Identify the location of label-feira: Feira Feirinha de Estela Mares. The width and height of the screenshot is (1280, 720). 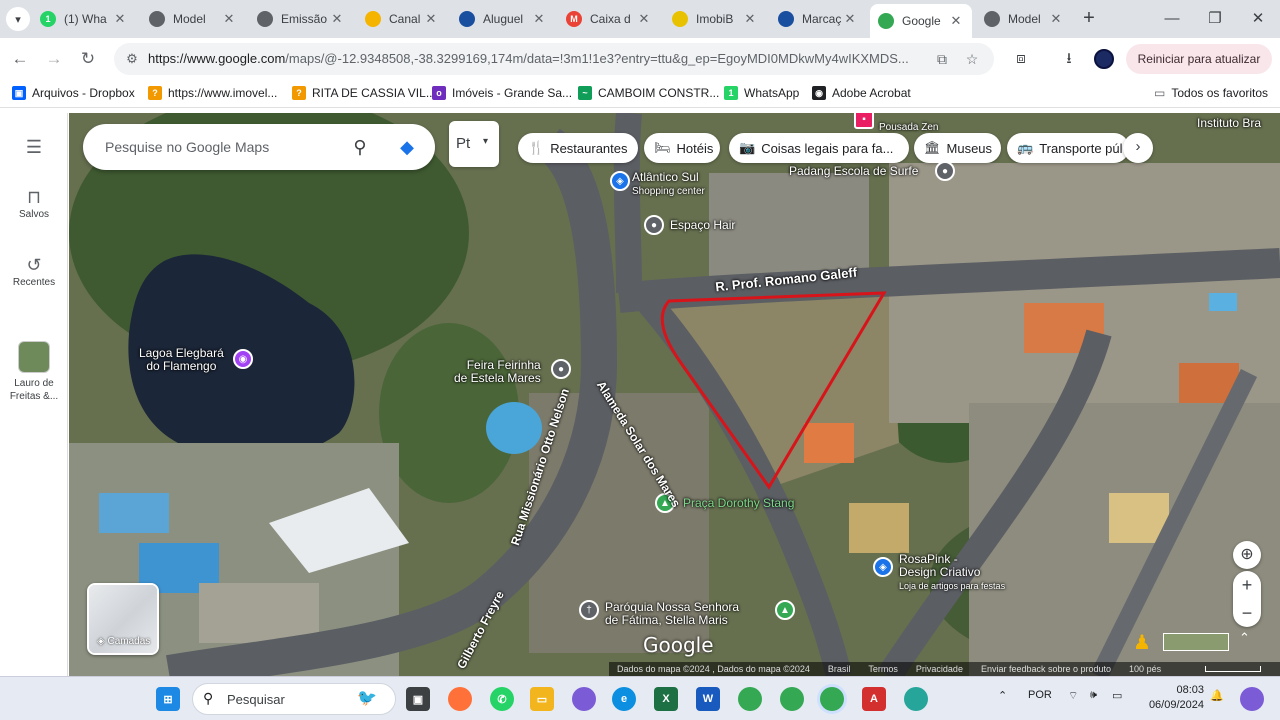
(497, 372).